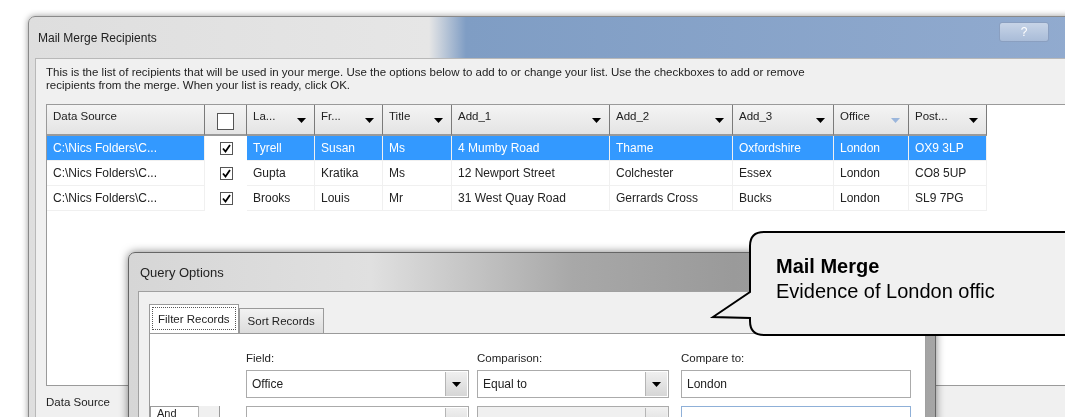 The height and width of the screenshot is (417, 1065). What do you see at coordinates (97, 37) in the screenshot?
I see `window-title: Mail Merge Recipients` at bounding box center [97, 37].